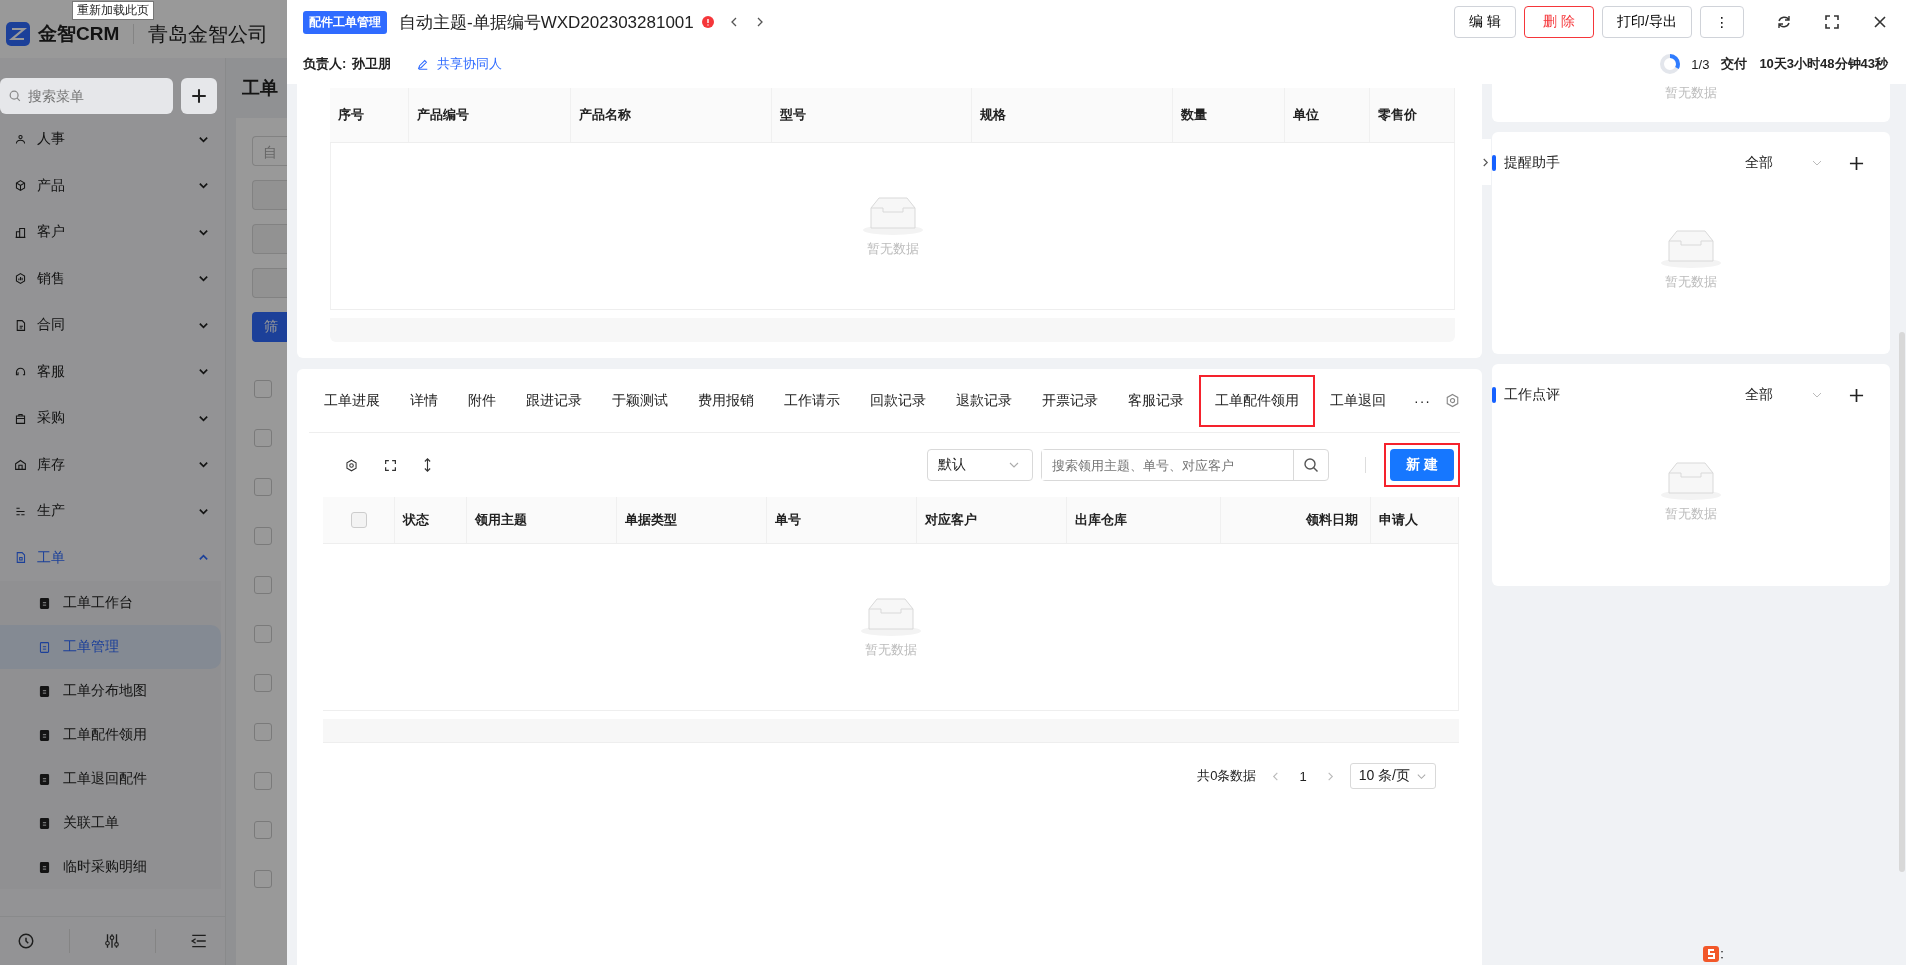 This screenshot has height=965, width=1906. Describe the element at coordinates (112, 185) in the screenshot. I see `nav-item: 产品` at that location.